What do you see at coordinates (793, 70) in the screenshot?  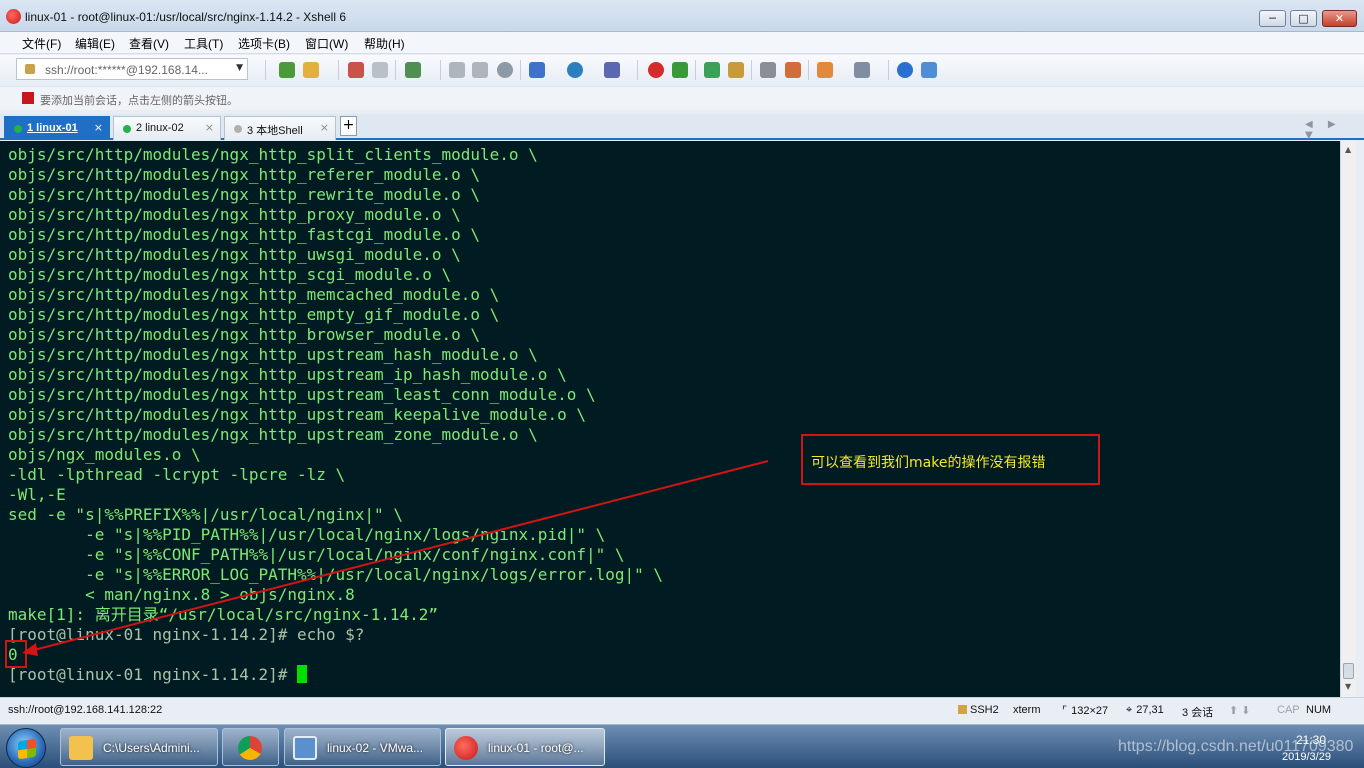 I see `highlight-icon` at bounding box center [793, 70].